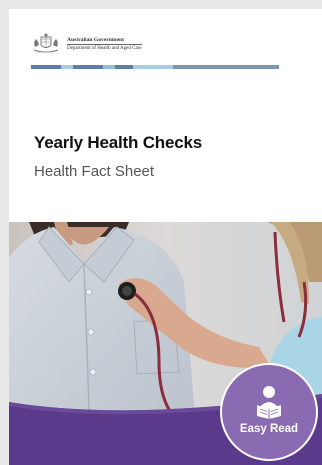 Image resolution: width=322 pixels, height=465 pixels. I want to click on page-title: Yearly Health Checks, so click(118, 142).